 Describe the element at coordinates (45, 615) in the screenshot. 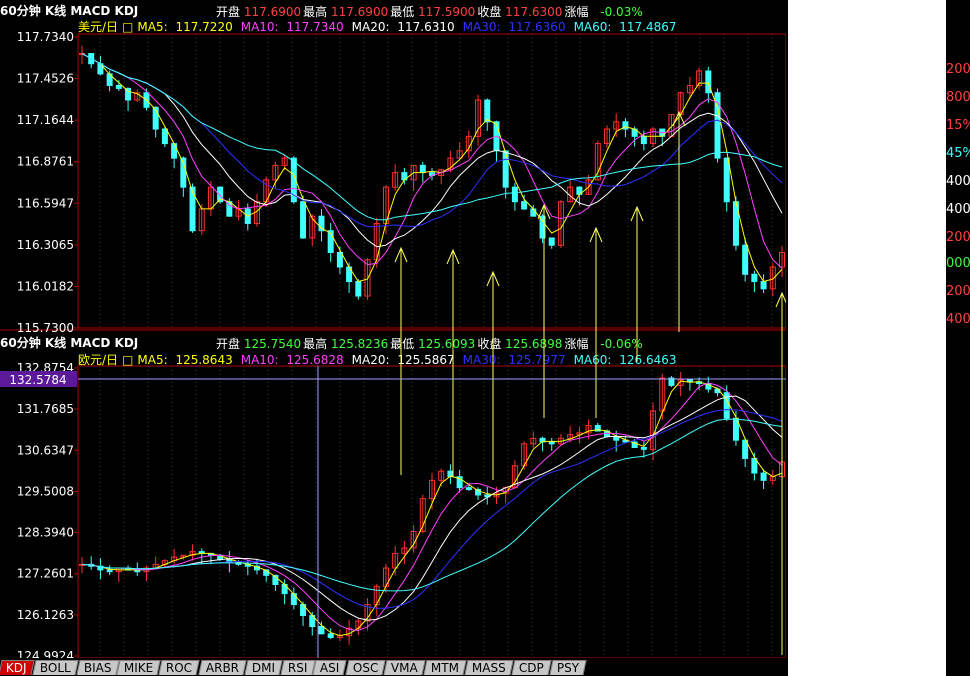

I see `y-tick-label: 126.1263` at that location.